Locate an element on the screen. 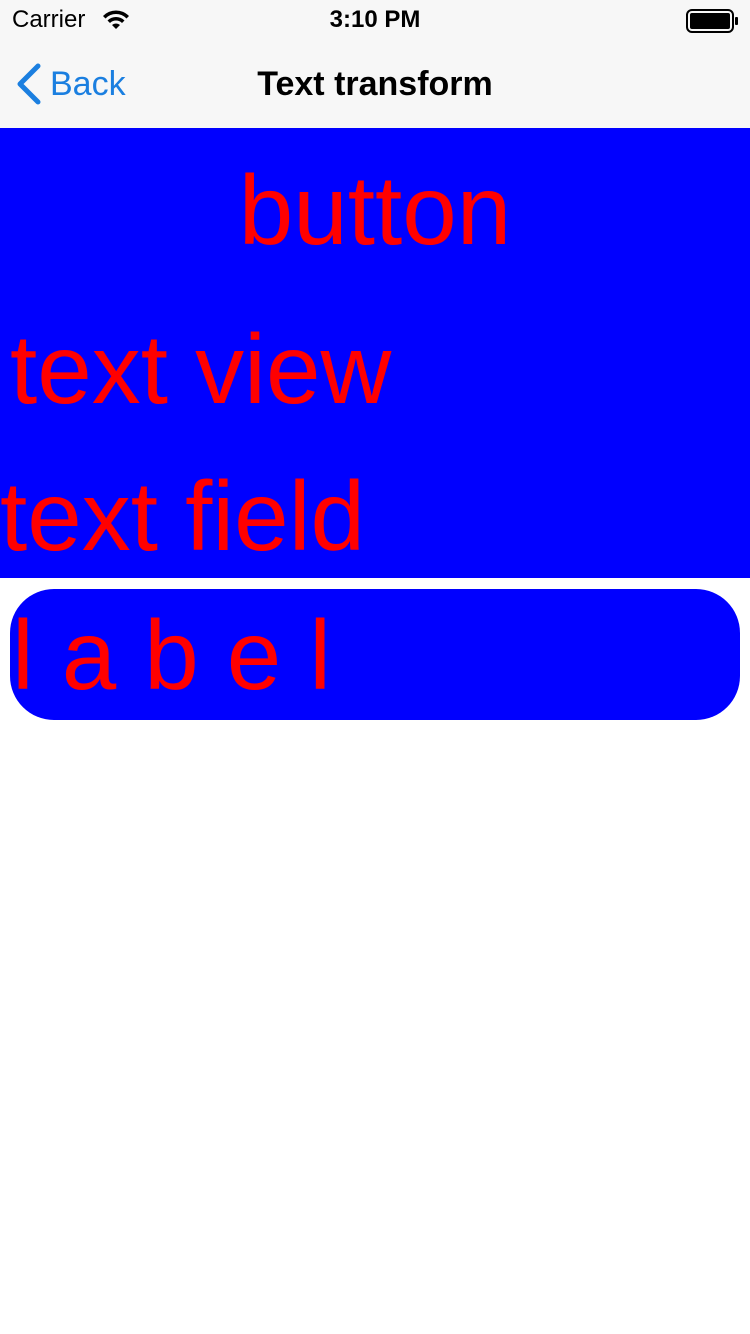  demo-button: button is located at coordinates (375, 210).